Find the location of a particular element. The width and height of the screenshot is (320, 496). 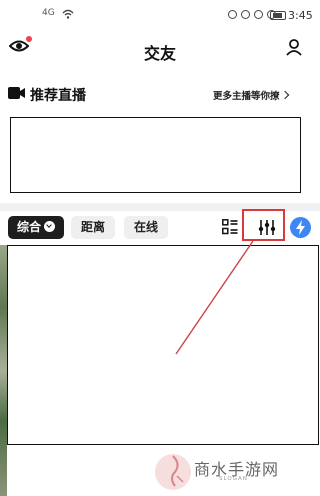

quick-match-button is located at coordinates (300, 227).